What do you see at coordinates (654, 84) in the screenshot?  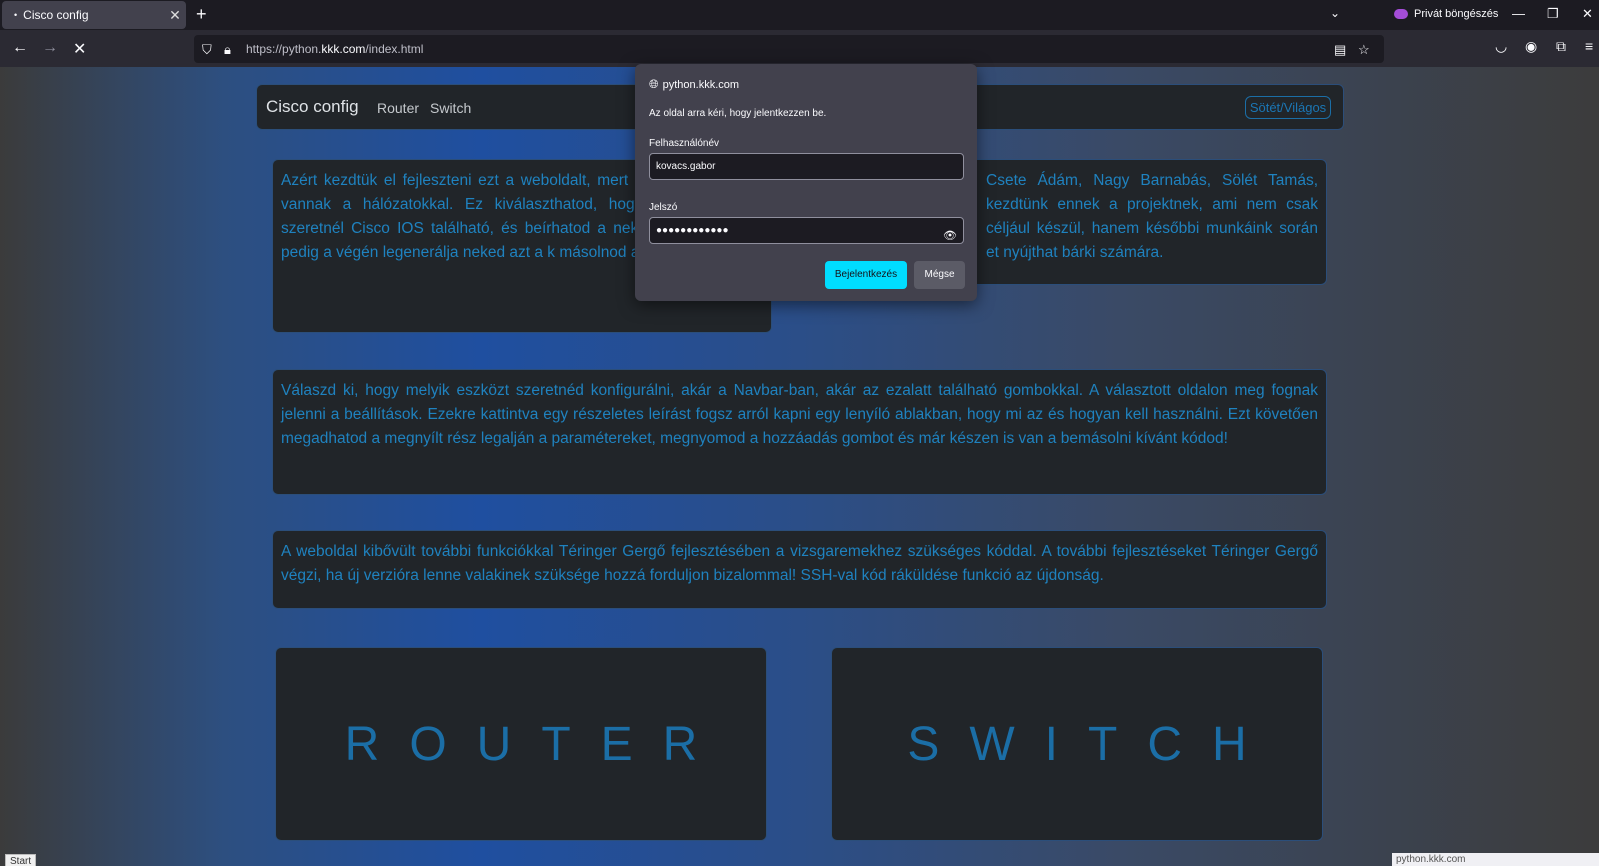 I see `globe-icon: 🌐︎` at bounding box center [654, 84].